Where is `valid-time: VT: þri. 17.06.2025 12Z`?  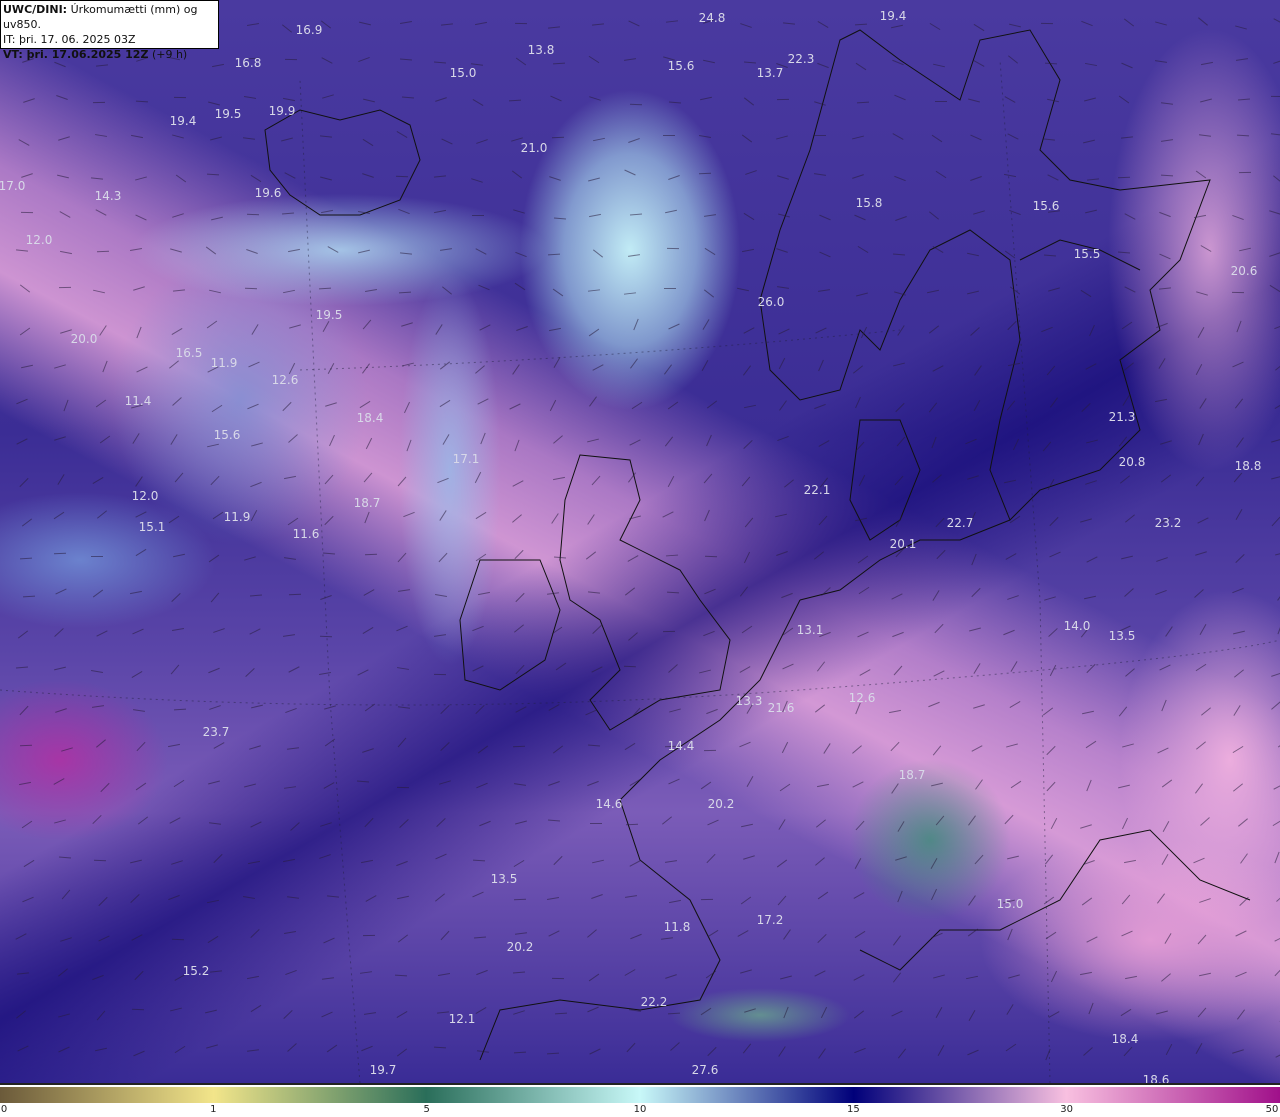
valid-time: VT: þri. 17.06.2025 12Z is located at coordinates (76, 54).